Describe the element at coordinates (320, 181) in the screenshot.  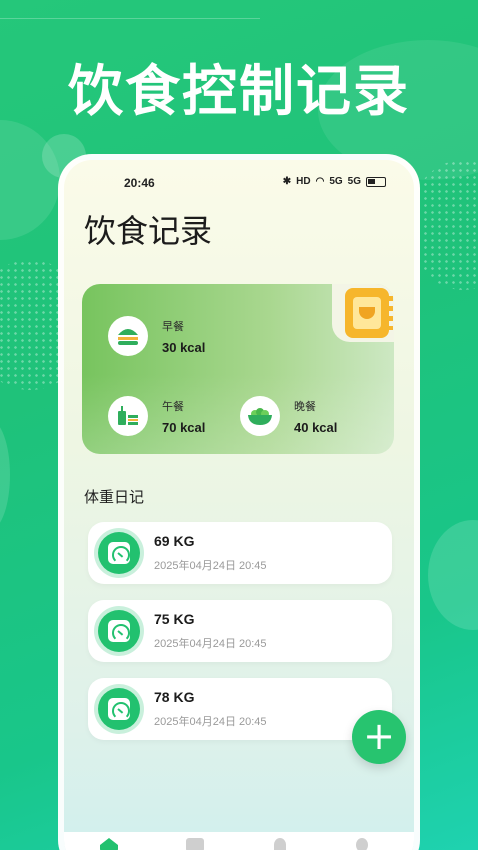
I see `wifi-icon: ◠` at that location.